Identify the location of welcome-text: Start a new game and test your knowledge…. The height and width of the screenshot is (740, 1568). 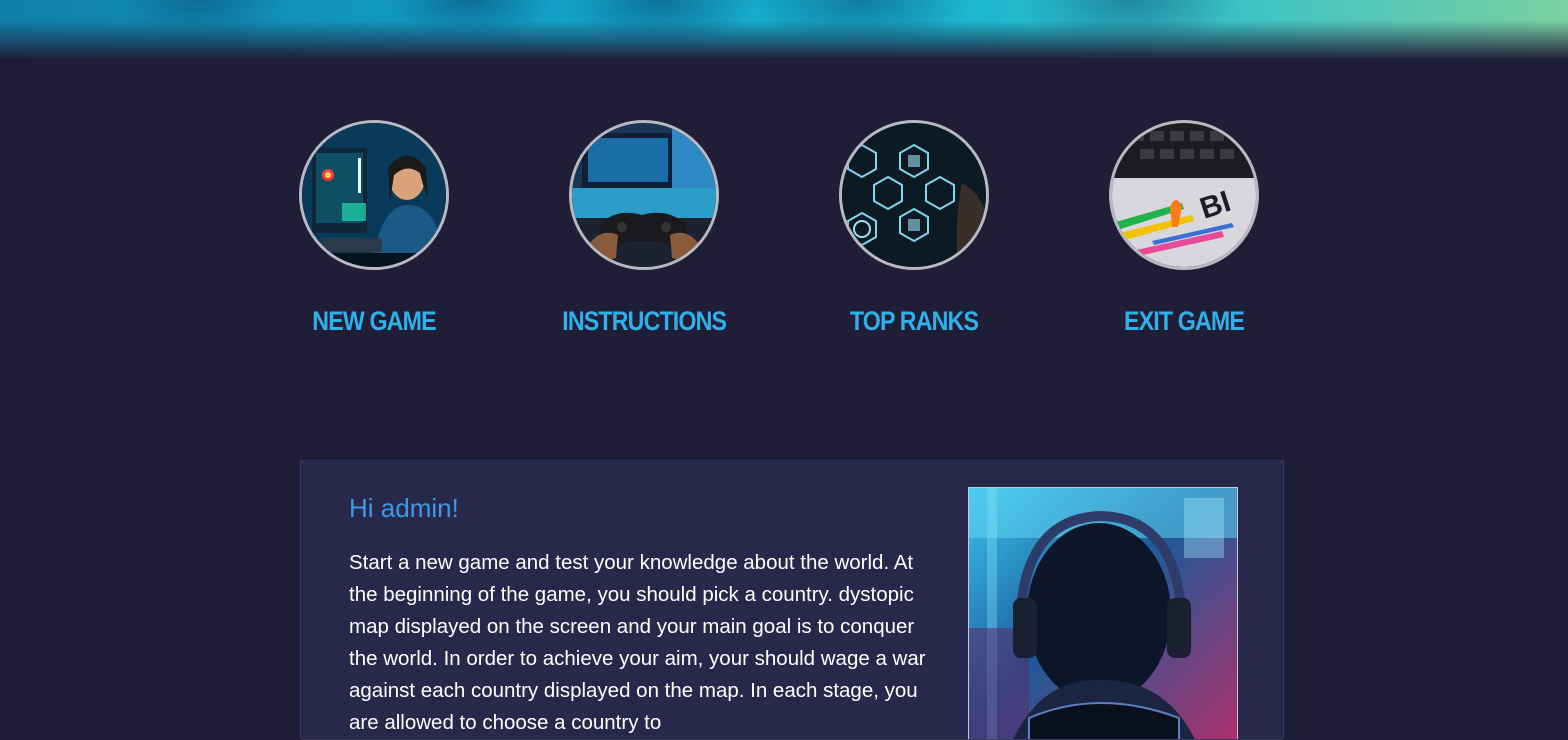
(637, 642).